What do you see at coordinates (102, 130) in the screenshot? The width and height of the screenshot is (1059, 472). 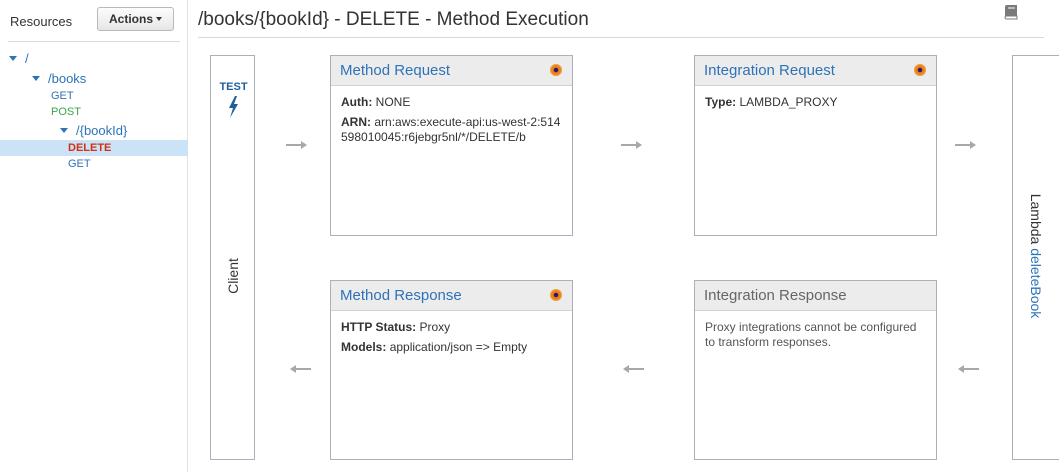 I see `tree-item-label: /{bookId}` at bounding box center [102, 130].